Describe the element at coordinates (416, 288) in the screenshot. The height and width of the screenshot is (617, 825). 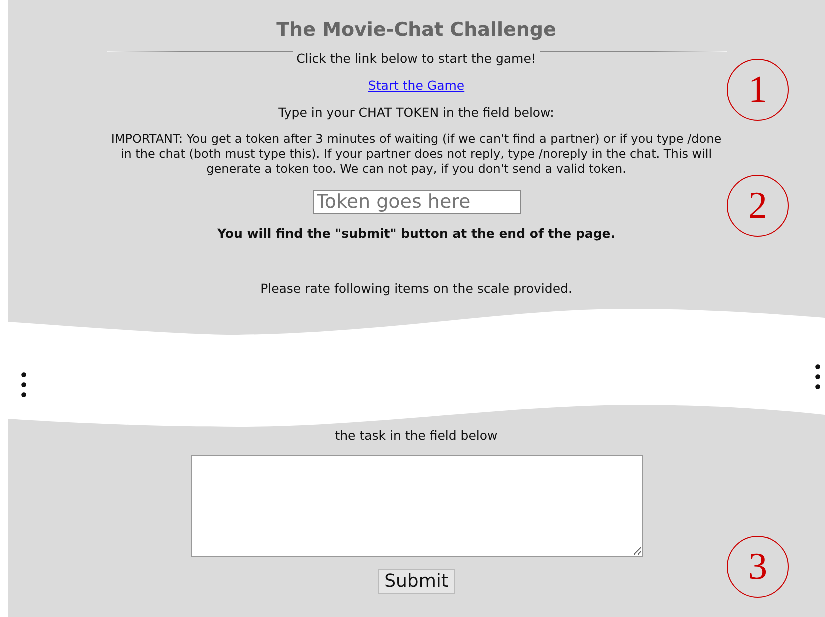
I see `rating-instruction: Please rate following items on the scale provided.` at that location.